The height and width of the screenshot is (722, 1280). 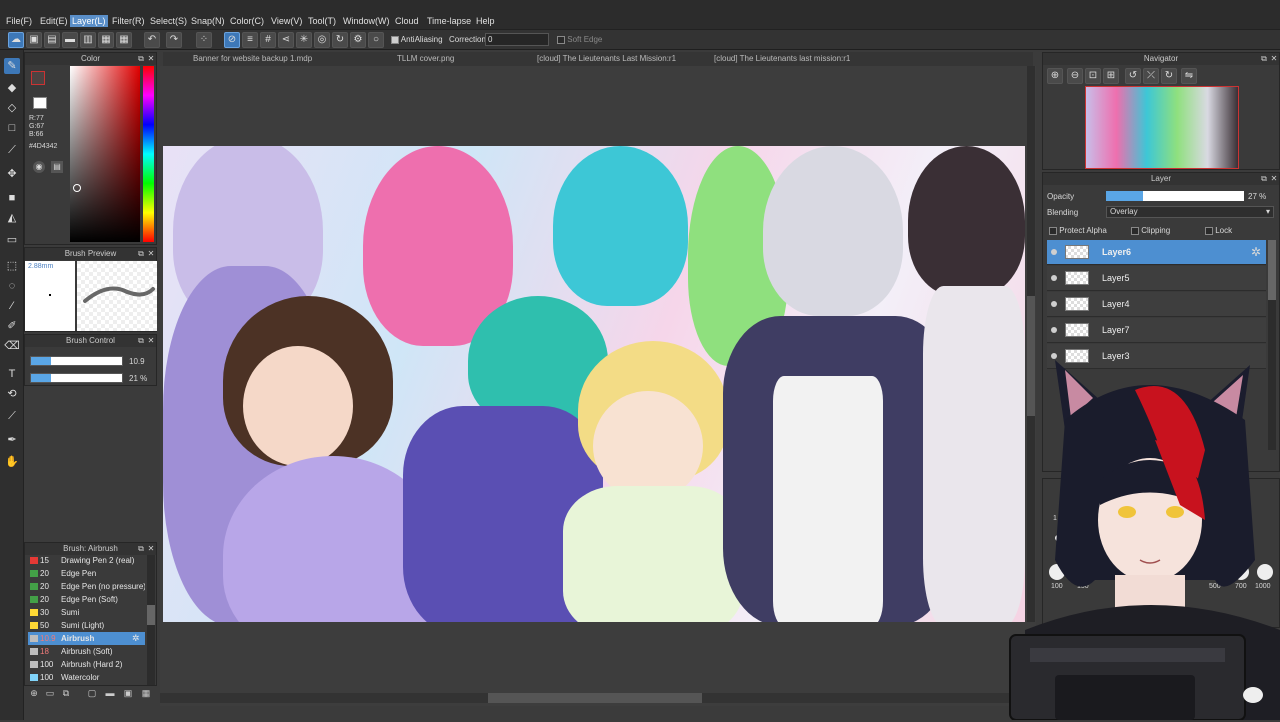 I want to click on brush-item: 18 Airbrush (Soft), so click(x=86, y=651).